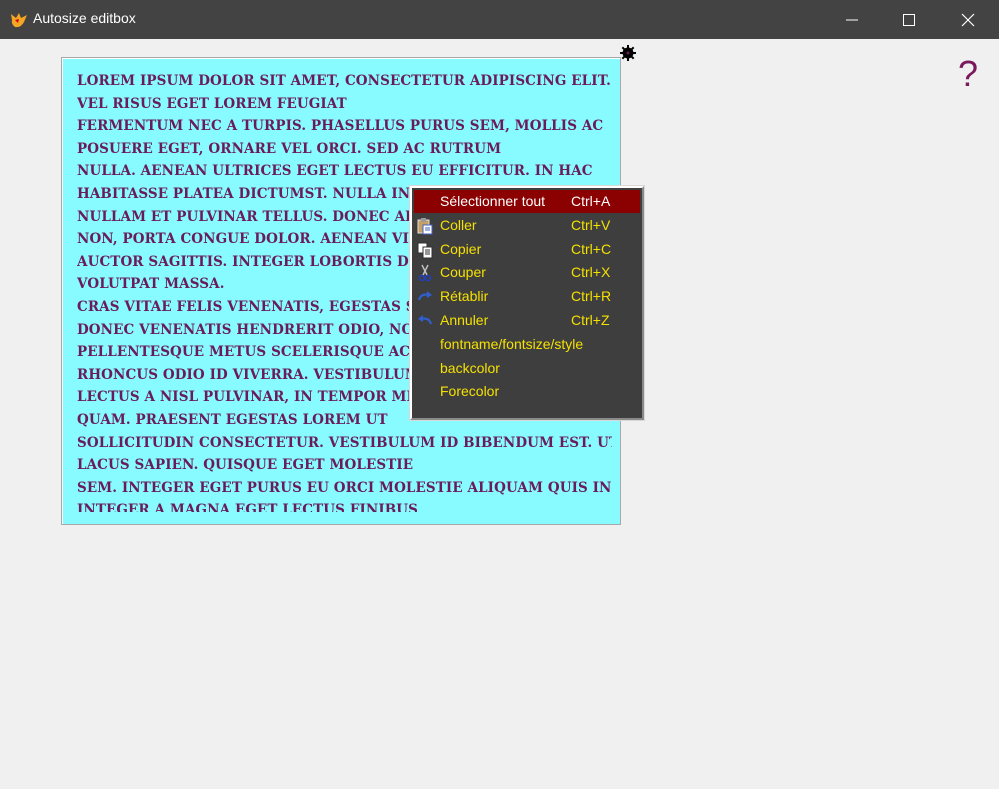 The image size is (999, 789). I want to click on close-button, so click(968, 19).